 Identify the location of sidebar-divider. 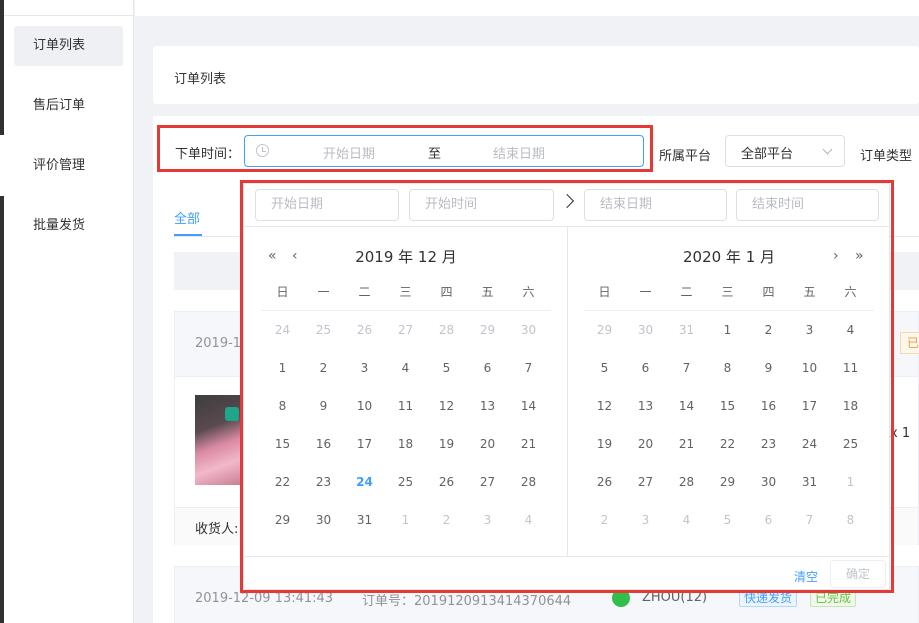
(67, 15).